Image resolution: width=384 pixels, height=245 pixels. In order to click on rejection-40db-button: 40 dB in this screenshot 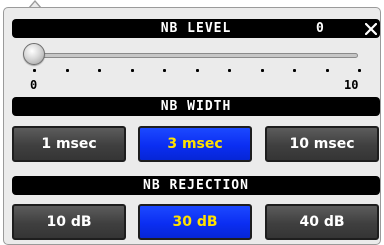, I will do `click(322, 222)`.